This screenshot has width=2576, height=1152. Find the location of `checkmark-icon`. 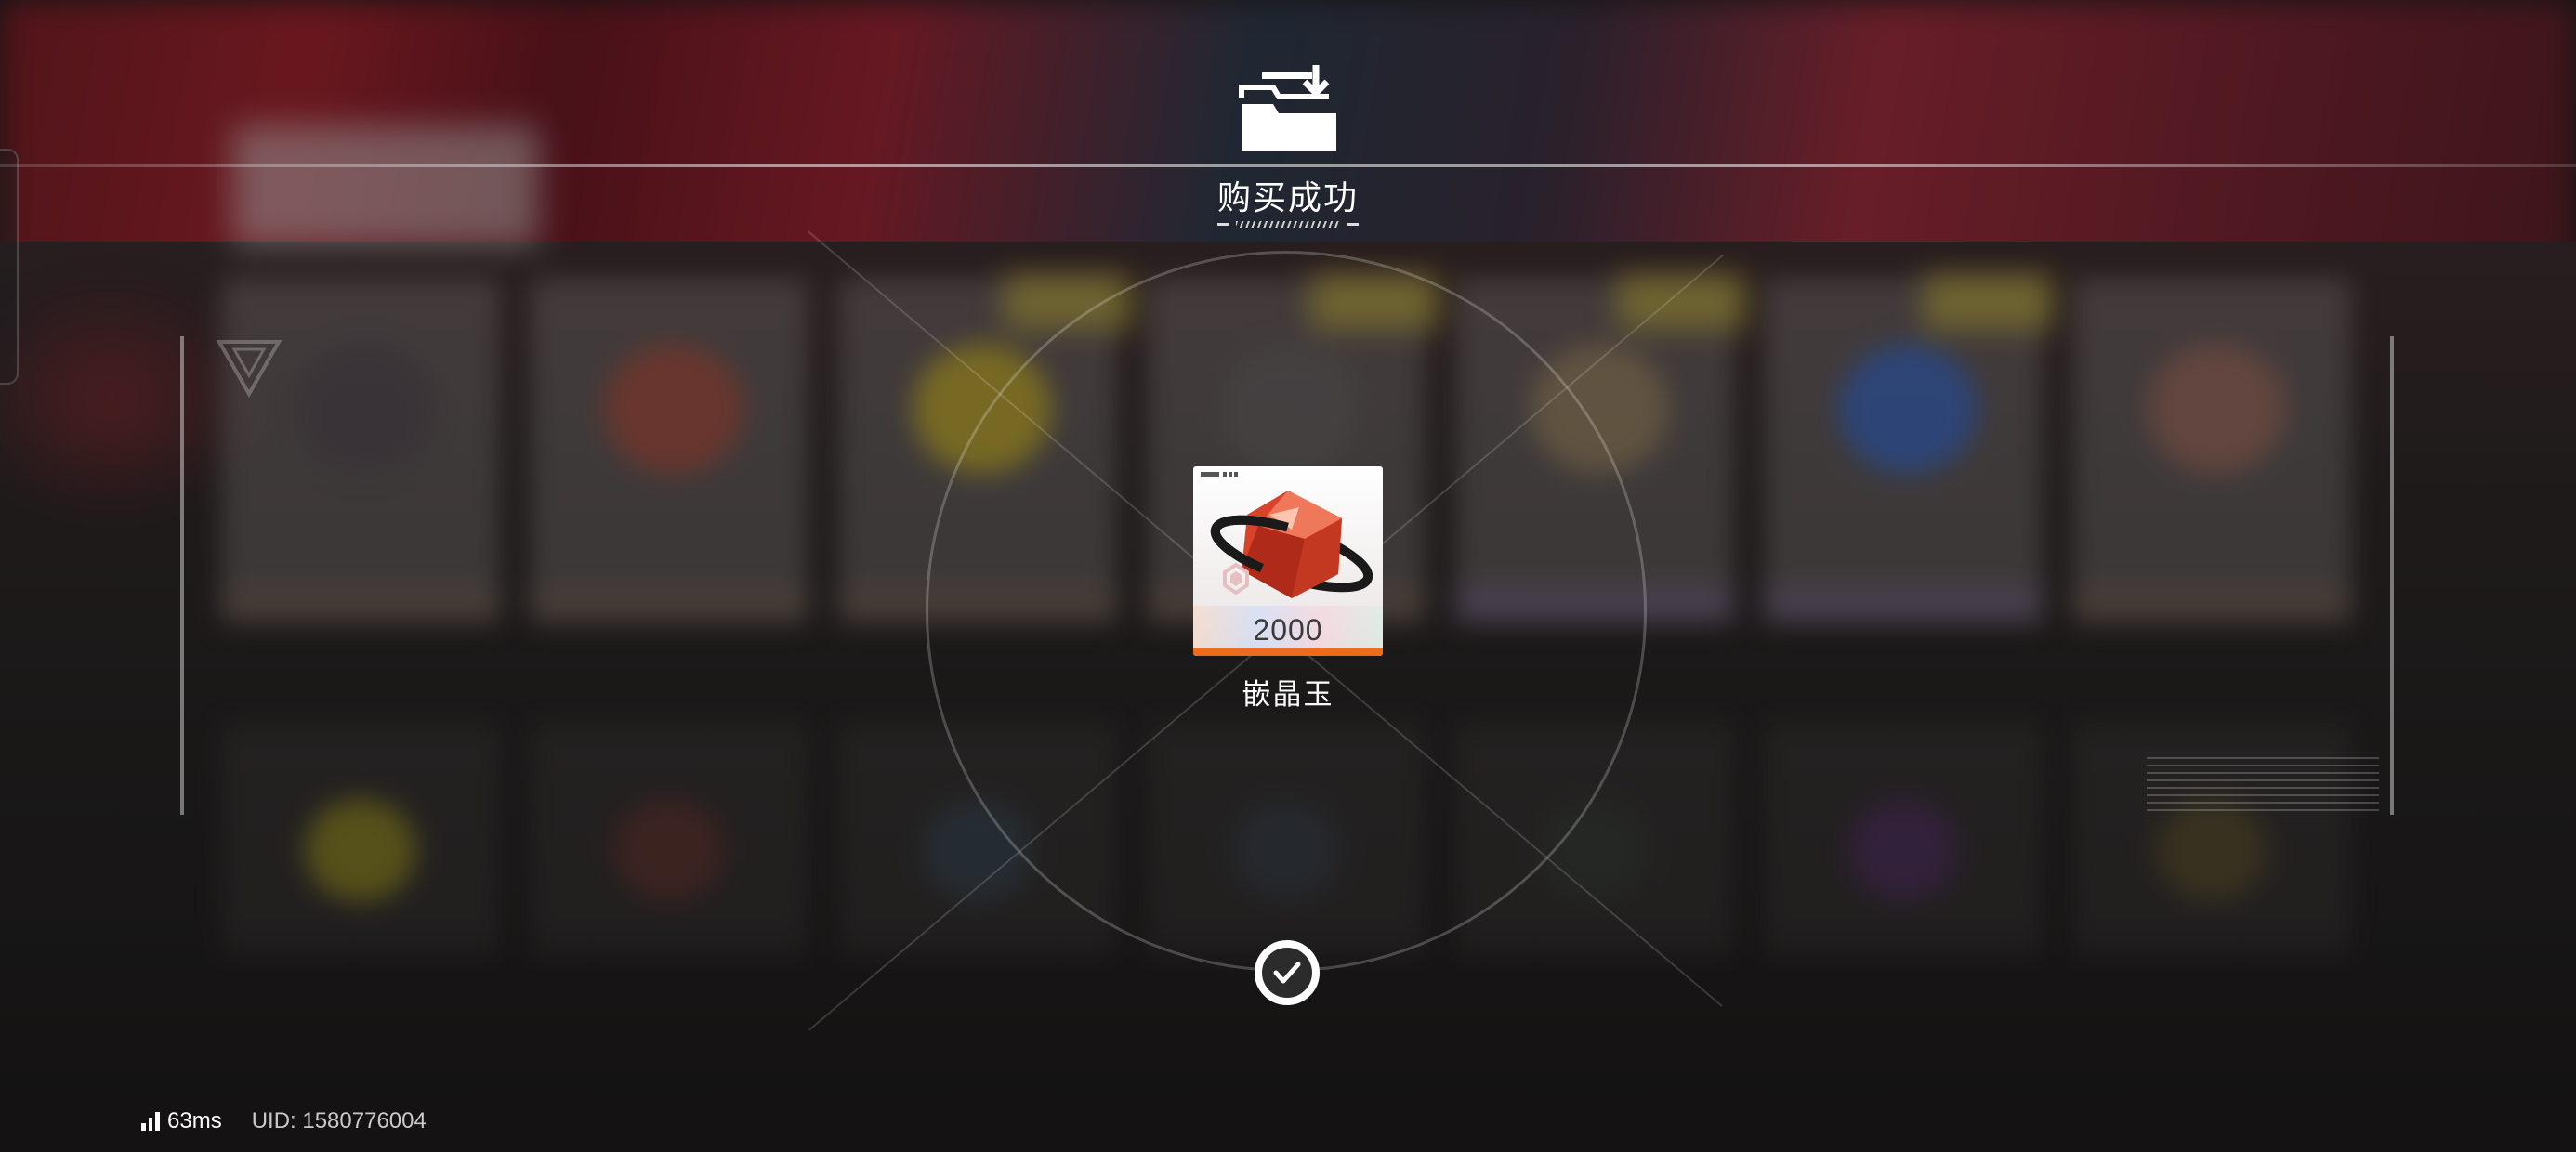

checkmark-icon is located at coordinates (1287, 973).